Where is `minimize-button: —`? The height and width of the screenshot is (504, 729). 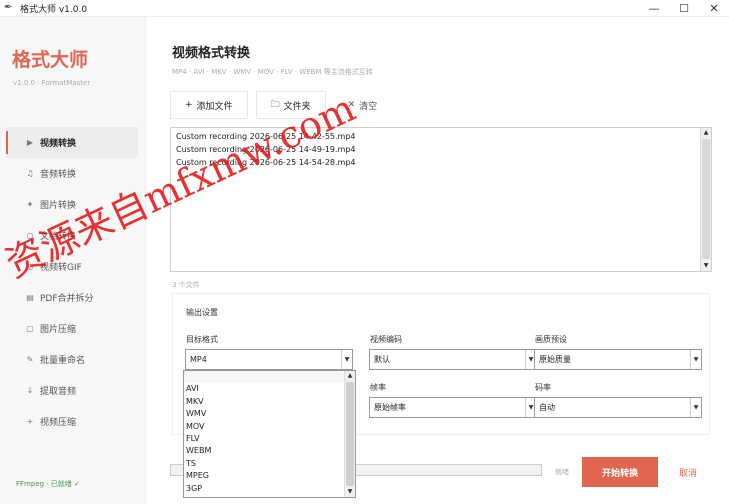 minimize-button: — is located at coordinates (654, 8).